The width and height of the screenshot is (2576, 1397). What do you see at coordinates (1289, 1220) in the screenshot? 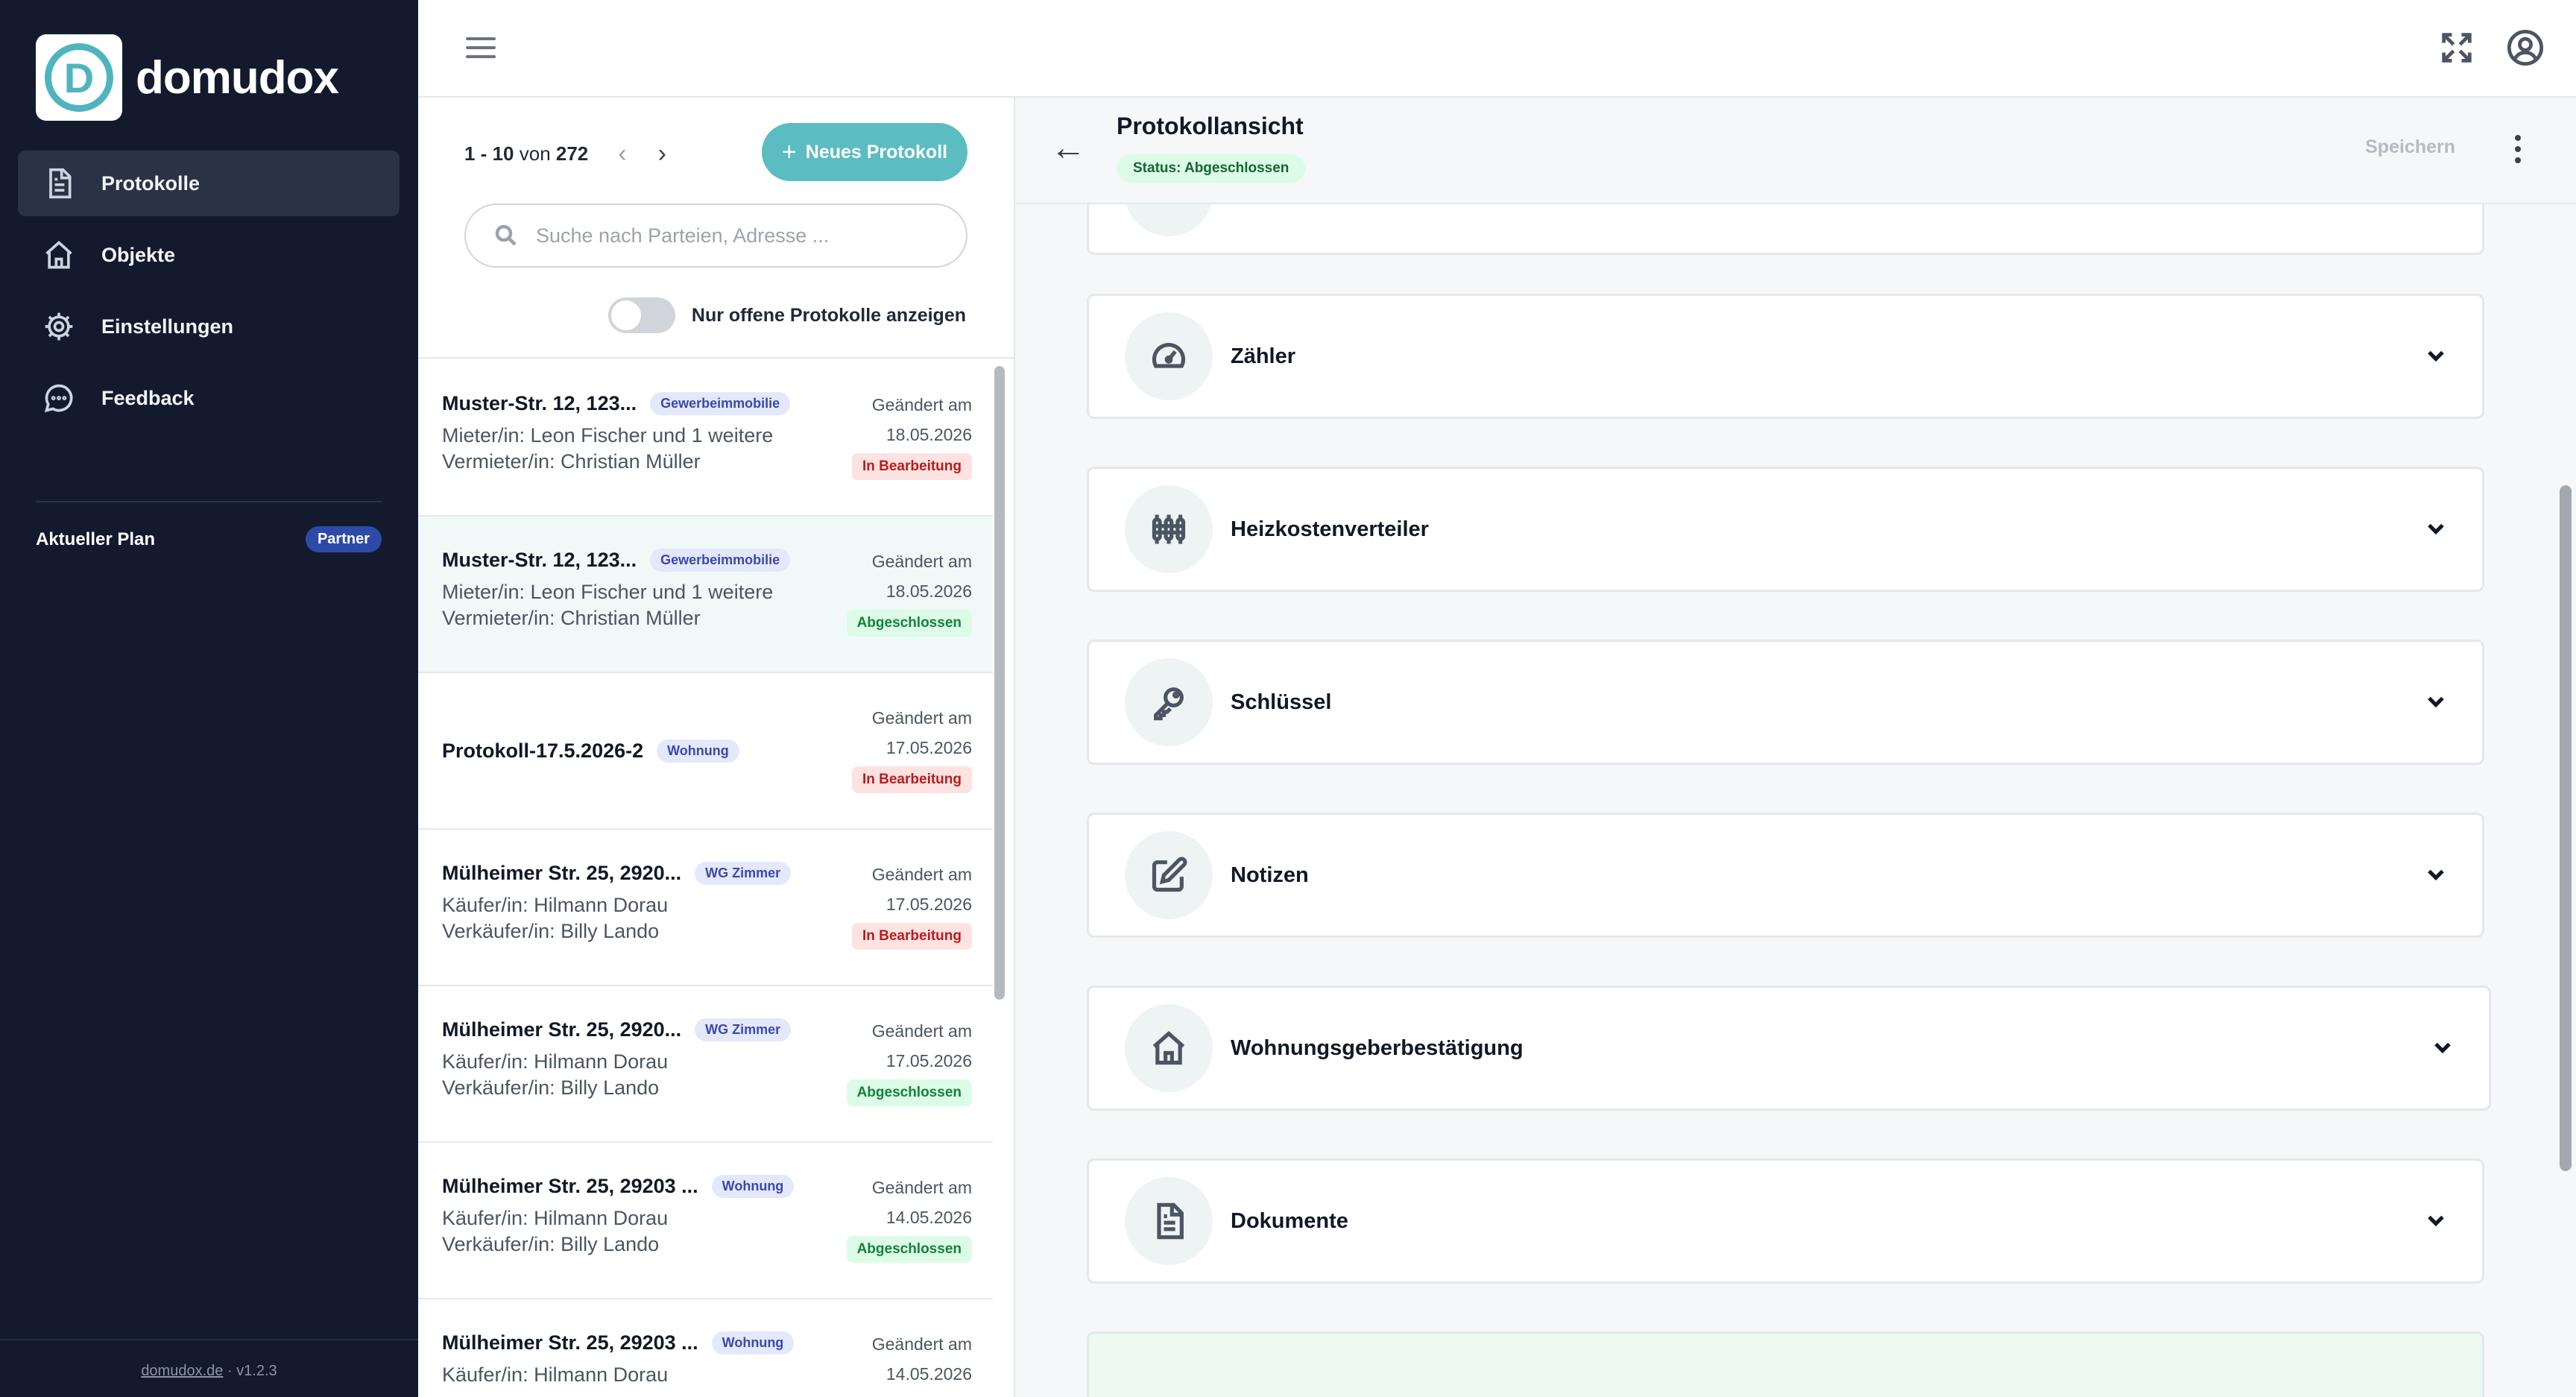
I see `section-label: Dokumente` at bounding box center [1289, 1220].